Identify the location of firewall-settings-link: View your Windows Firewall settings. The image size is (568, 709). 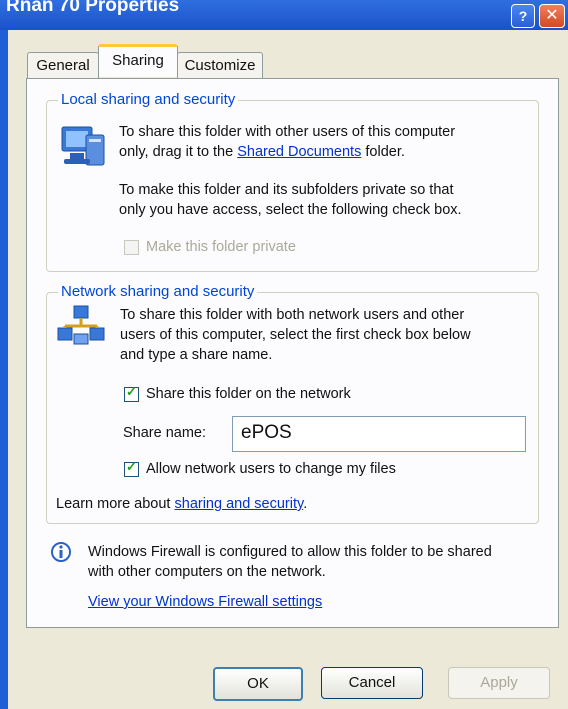
(205, 602).